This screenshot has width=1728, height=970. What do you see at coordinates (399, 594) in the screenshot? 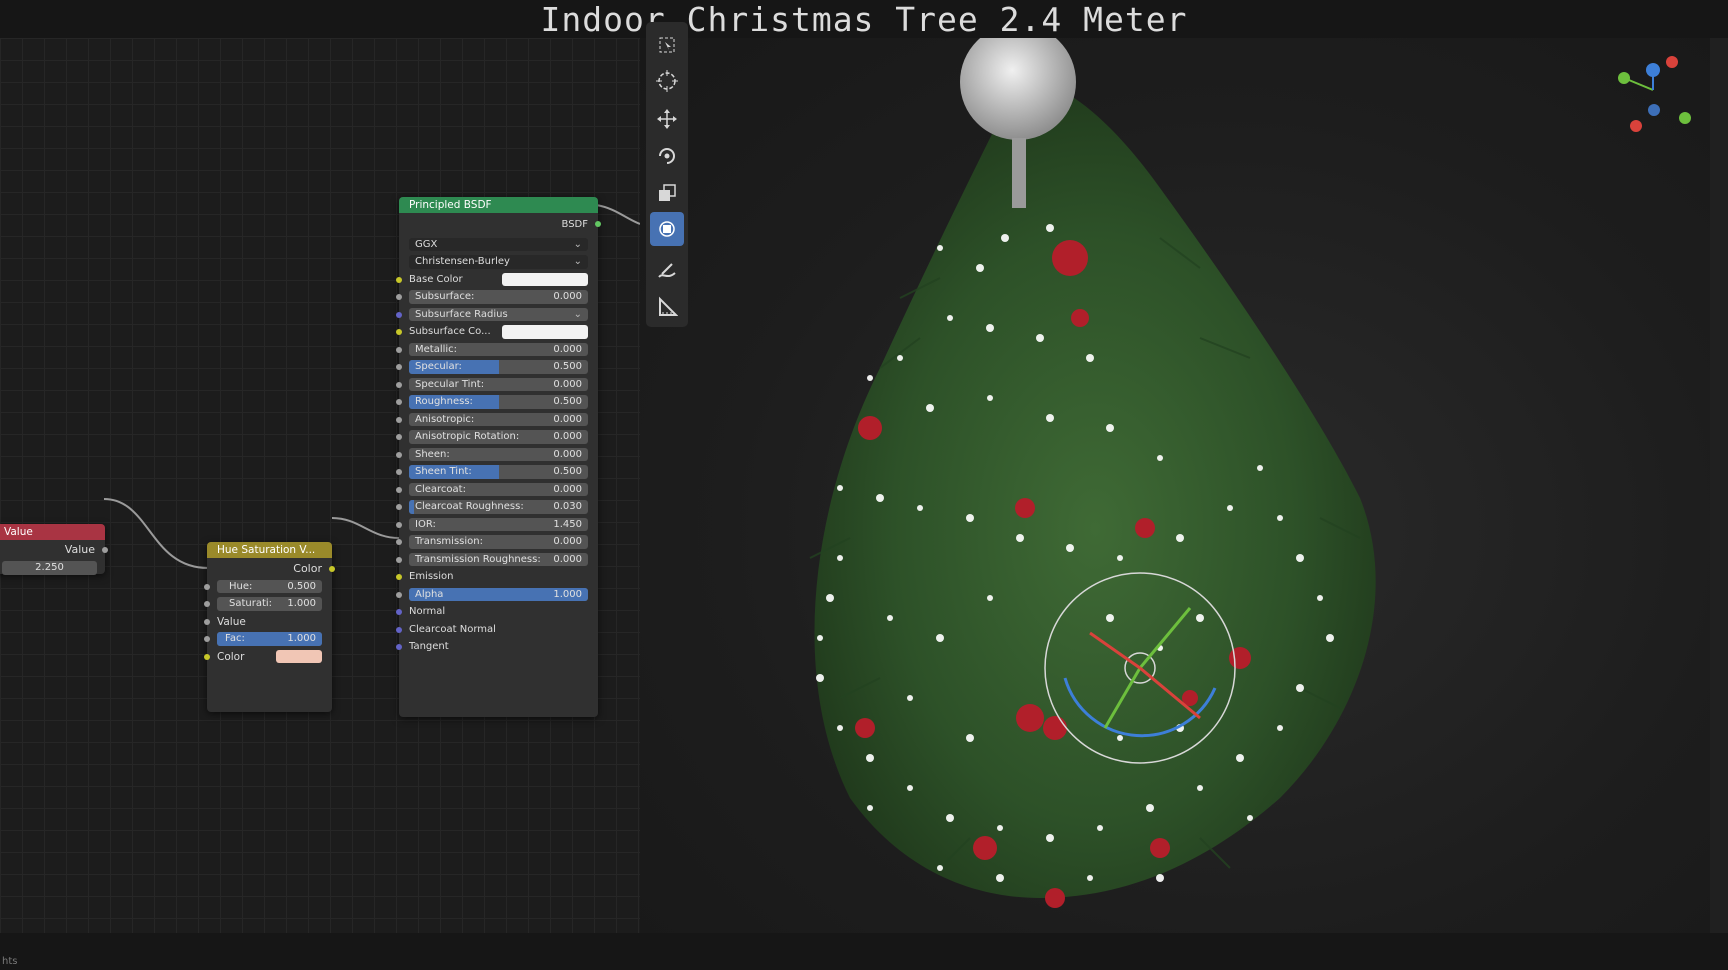
I see `alpha-socket` at bounding box center [399, 594].